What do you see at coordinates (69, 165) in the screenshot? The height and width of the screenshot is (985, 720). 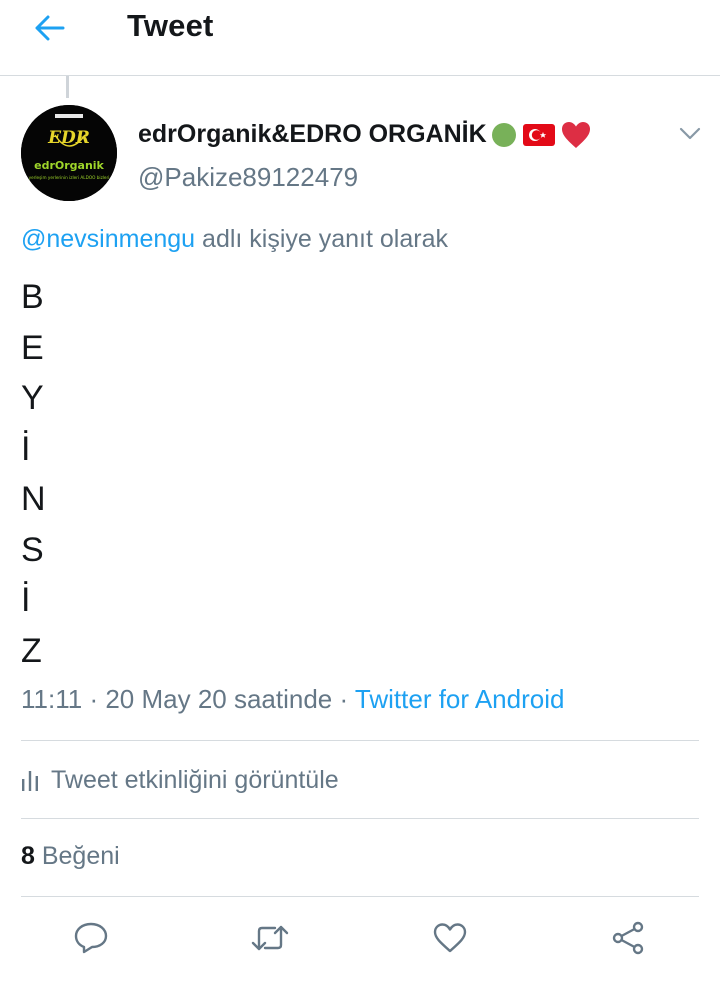 I see `avatar-brand-text: edrOrganik` at bounding box center [69, 165].